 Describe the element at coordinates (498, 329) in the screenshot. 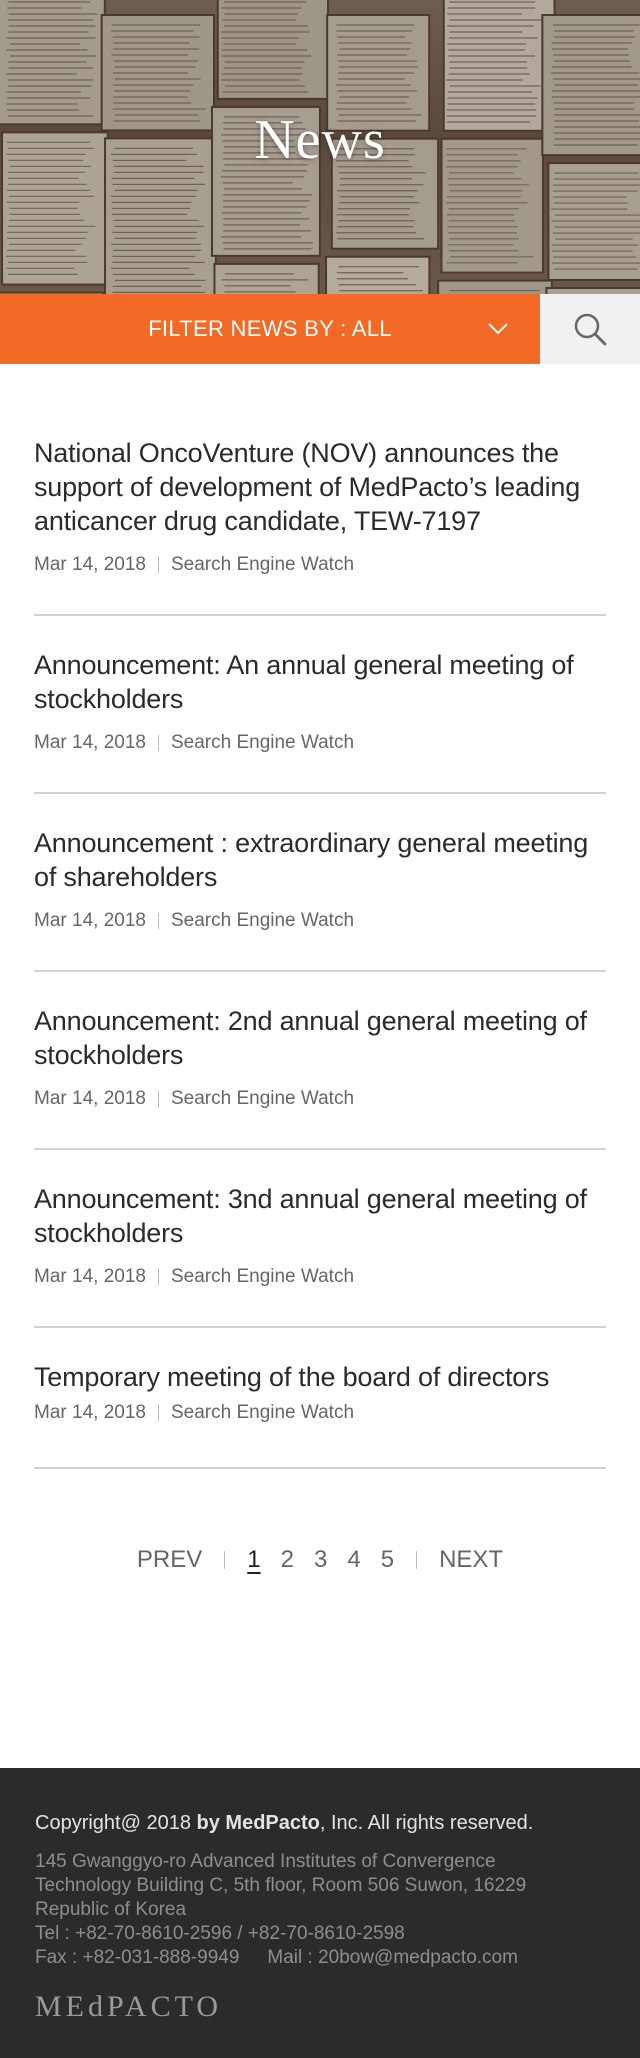

I see `chevron-down-icon` at that location.